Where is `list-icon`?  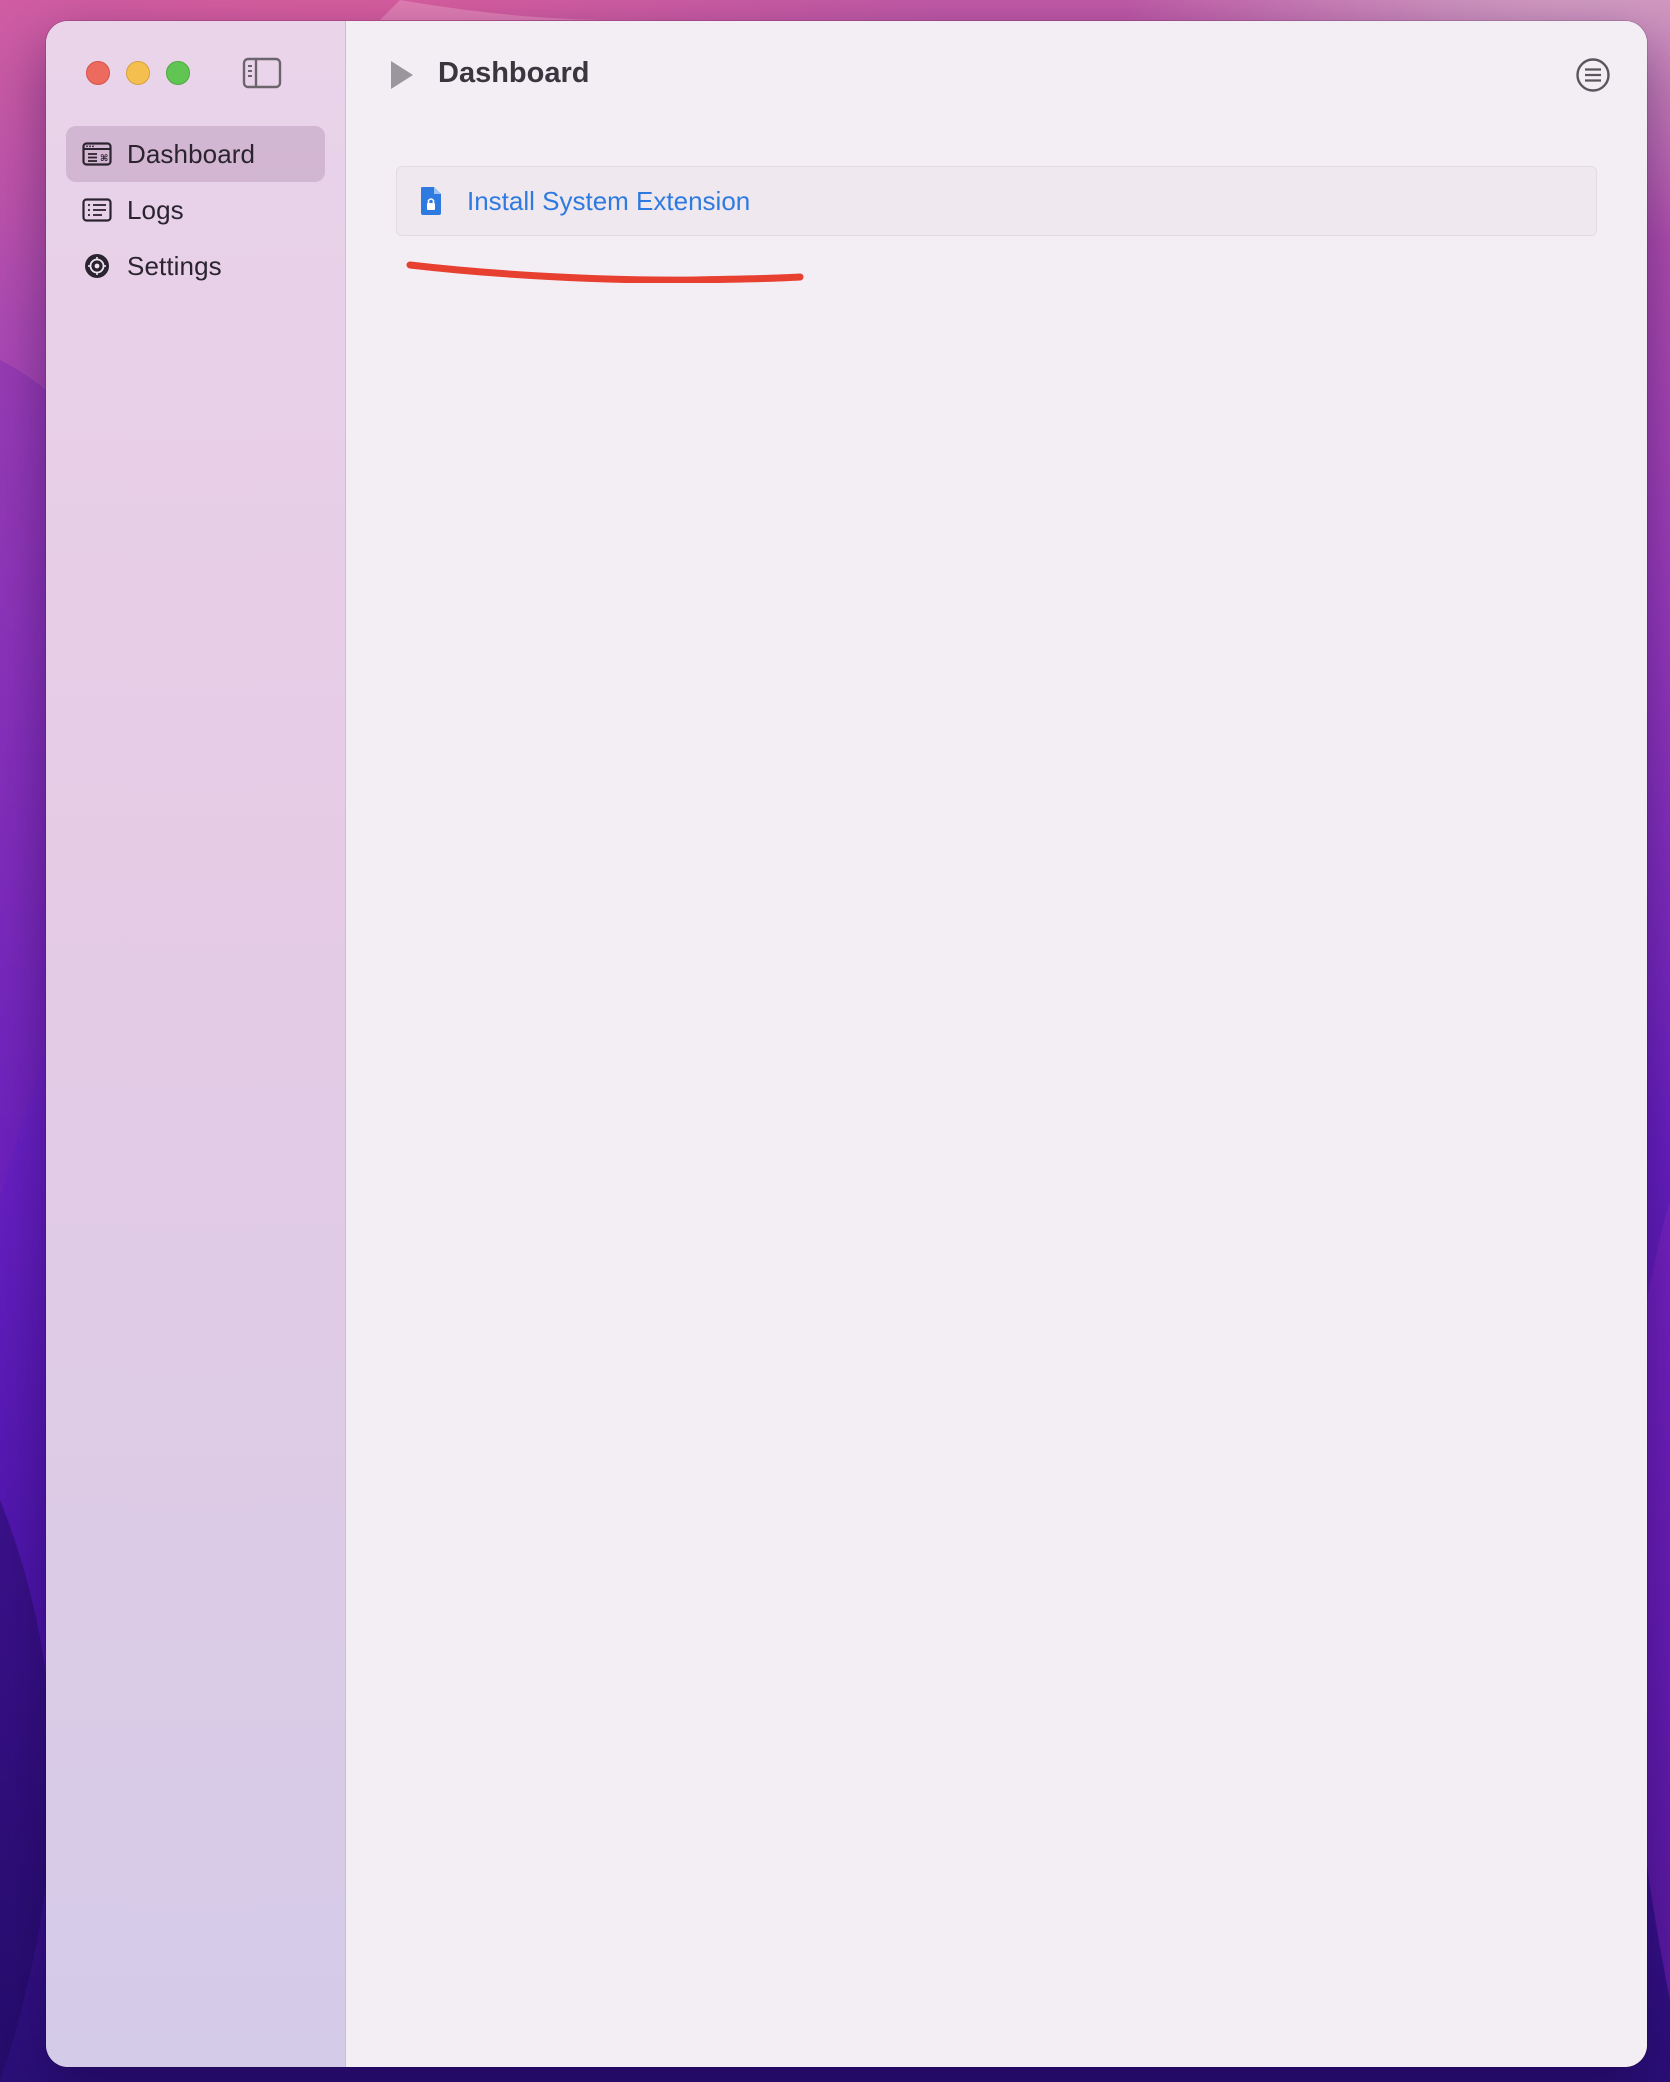 list-icon is located at coordinates (97, 210).